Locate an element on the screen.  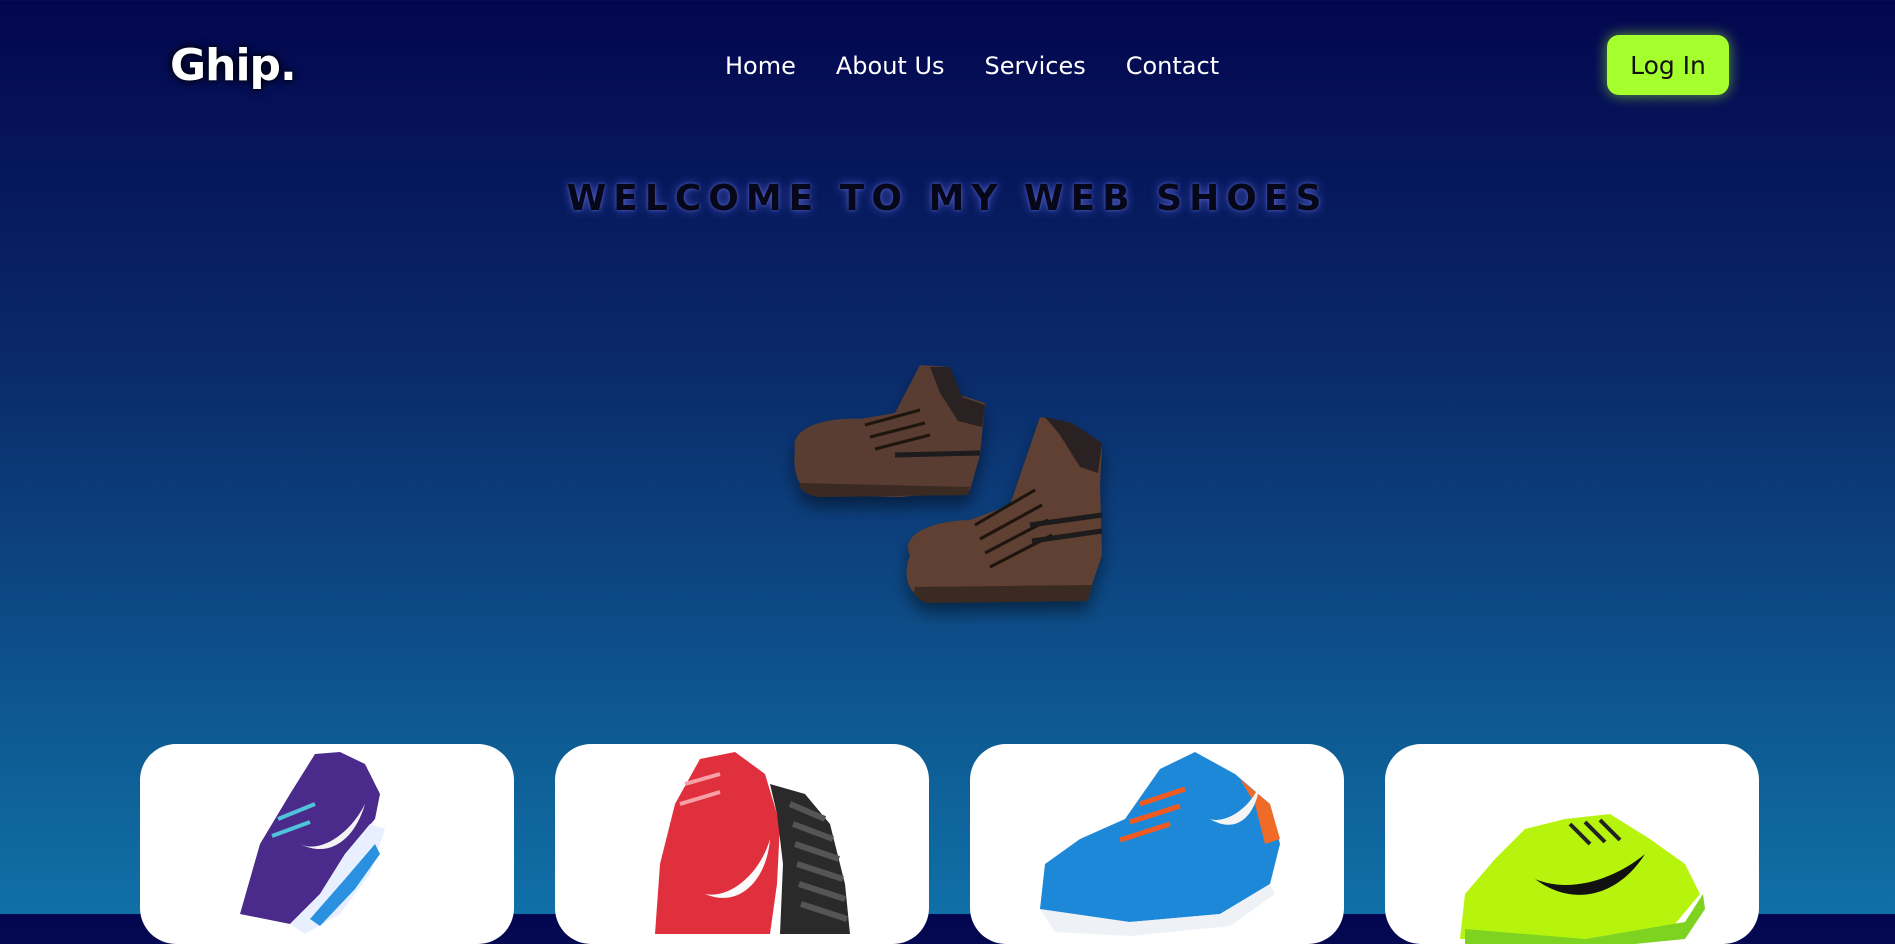
login-button: Log In is located at coordinates (1668, 65).